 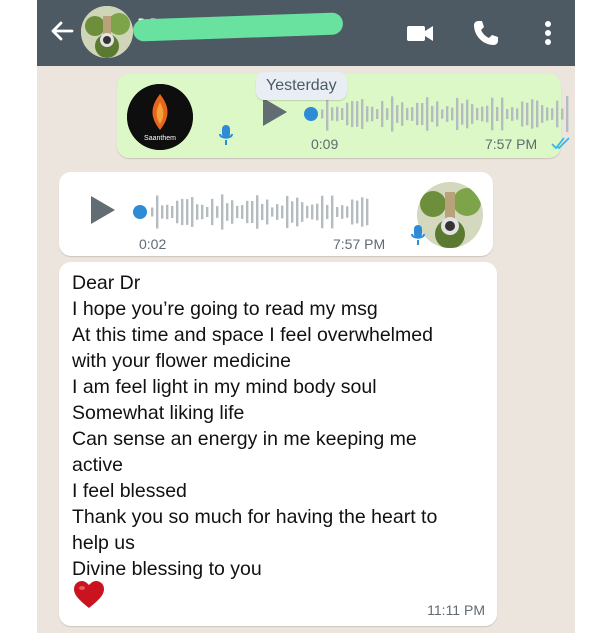 What do you see at coordinates (301, 86) in the screenshot?
I see `date-separator: Yesterday` at bounding box center [301, 86].